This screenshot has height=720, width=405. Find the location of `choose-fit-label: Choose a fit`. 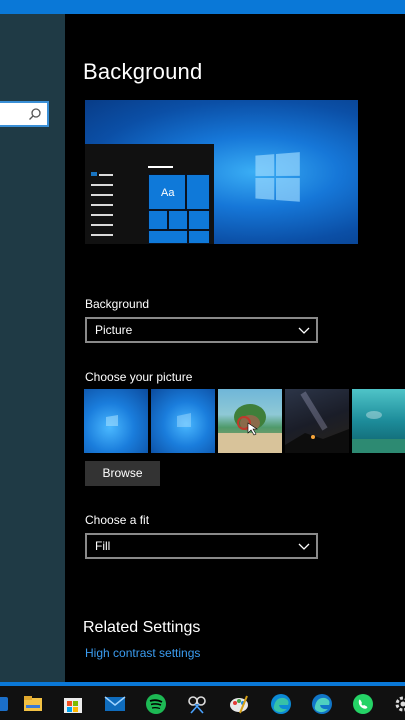

choose-fit-label: Choose a fit is located at coordinates (117, 520).